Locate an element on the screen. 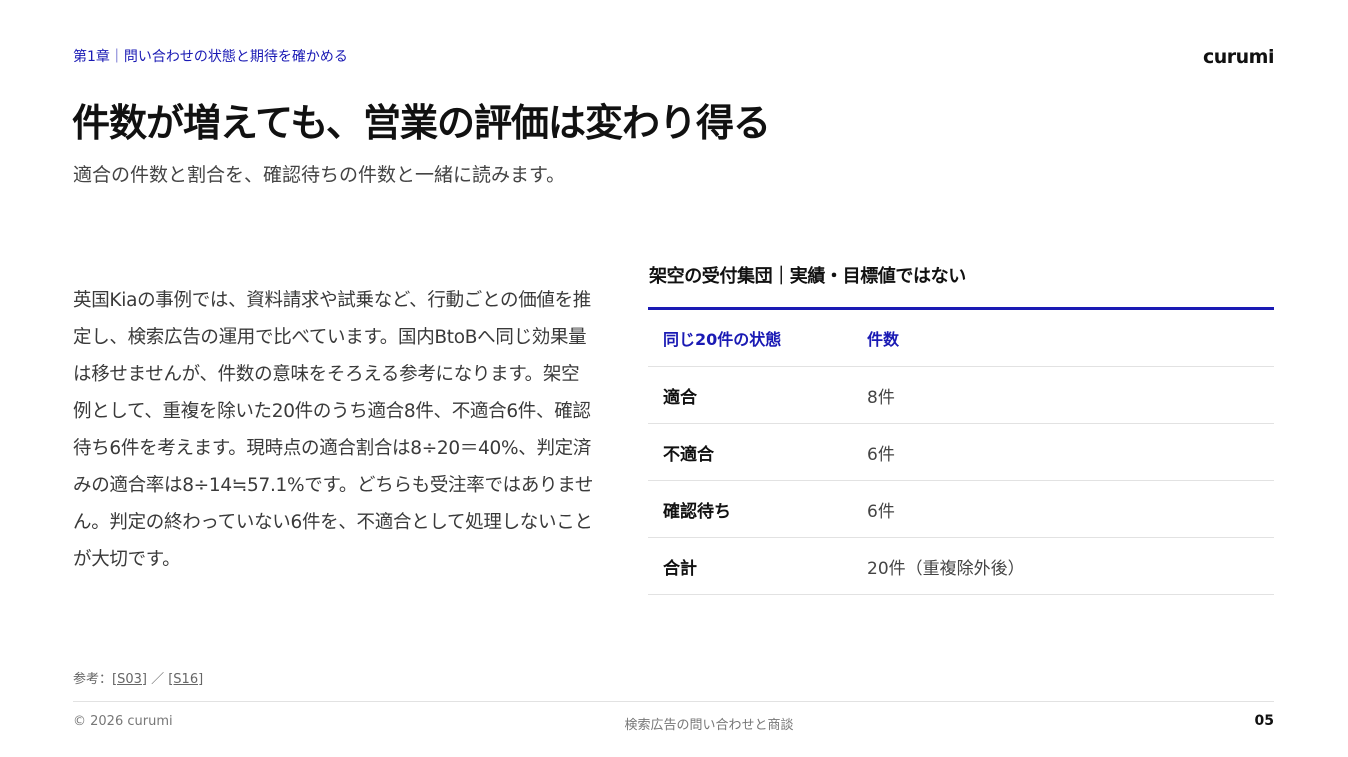 The image size is (1348, 757). table-row: 不適合 6件 is located at coordinates (961, 452).